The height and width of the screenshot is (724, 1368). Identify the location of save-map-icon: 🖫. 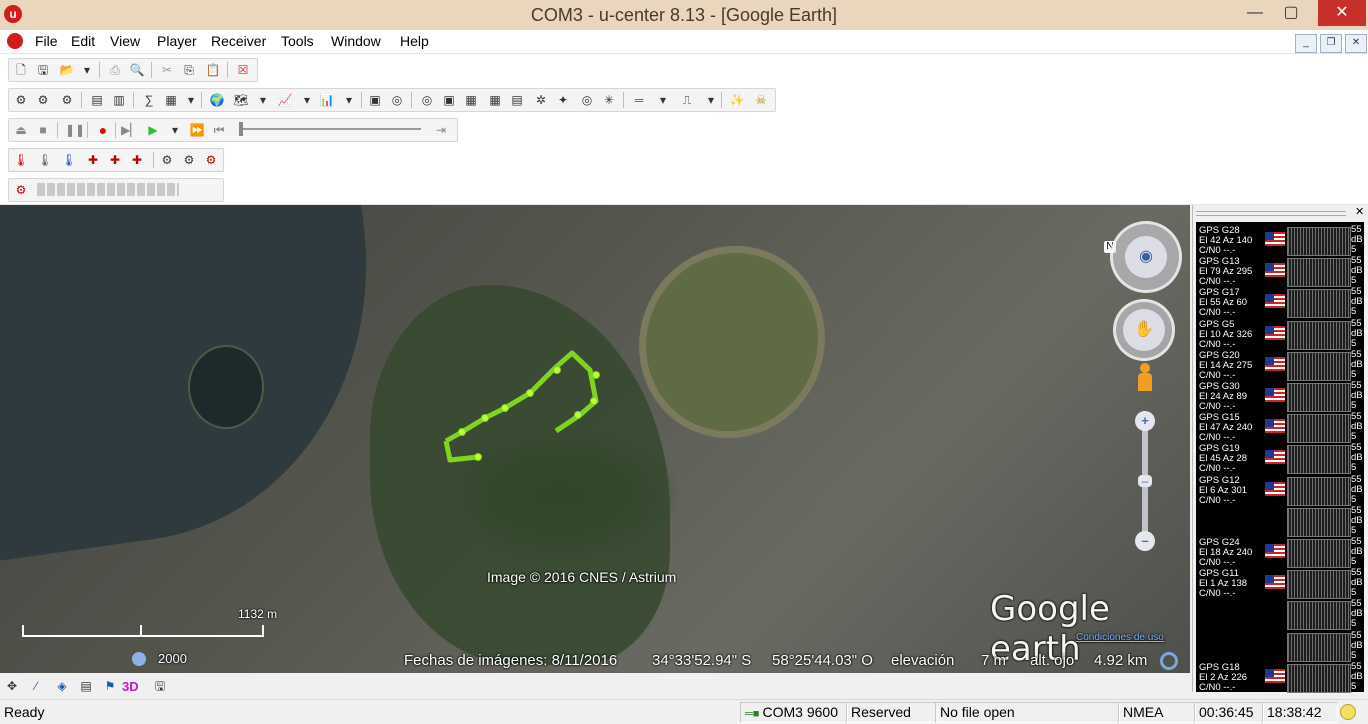
(160, 686).